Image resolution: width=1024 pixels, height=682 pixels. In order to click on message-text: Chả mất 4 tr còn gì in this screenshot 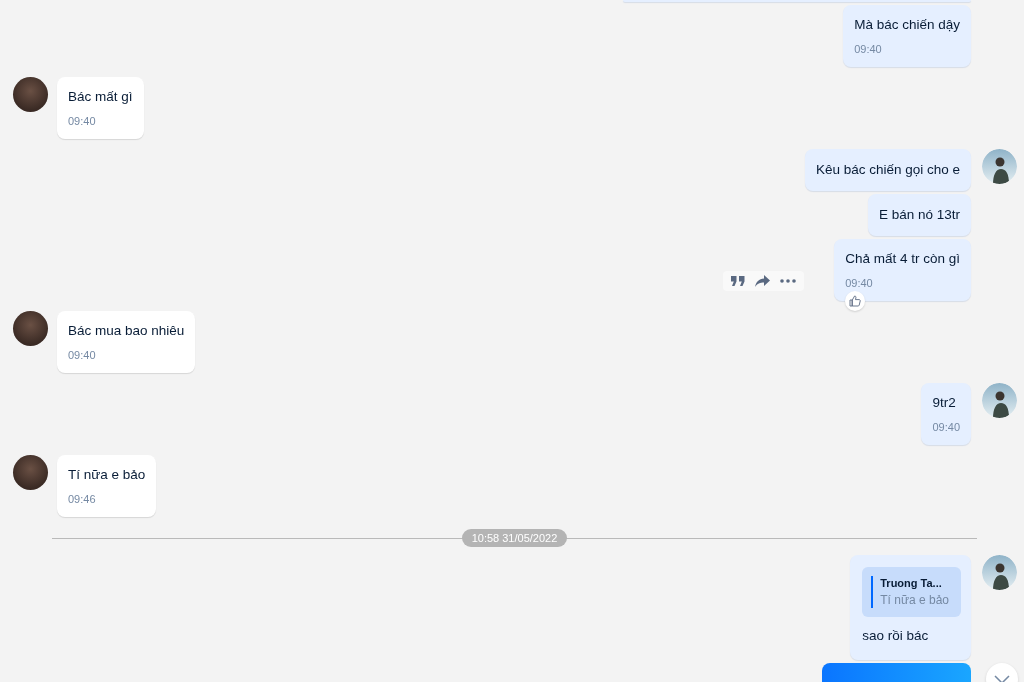, I will do `click(902, 259)`.